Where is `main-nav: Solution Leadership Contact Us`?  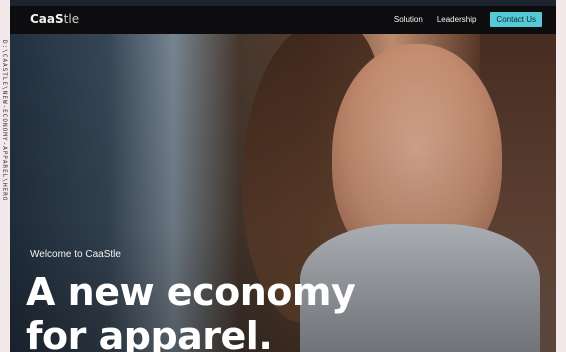
main-nav: Solution Leadership Contact Us is located at coordinates (468, 19).